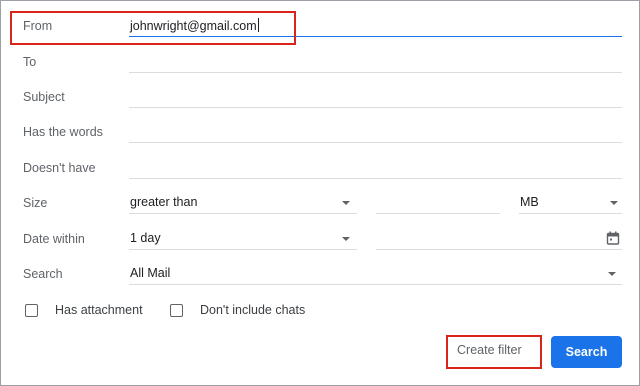 The height and width of the screenshot is (386, 640). I want to click on search-button: Search, so click(586, 352).